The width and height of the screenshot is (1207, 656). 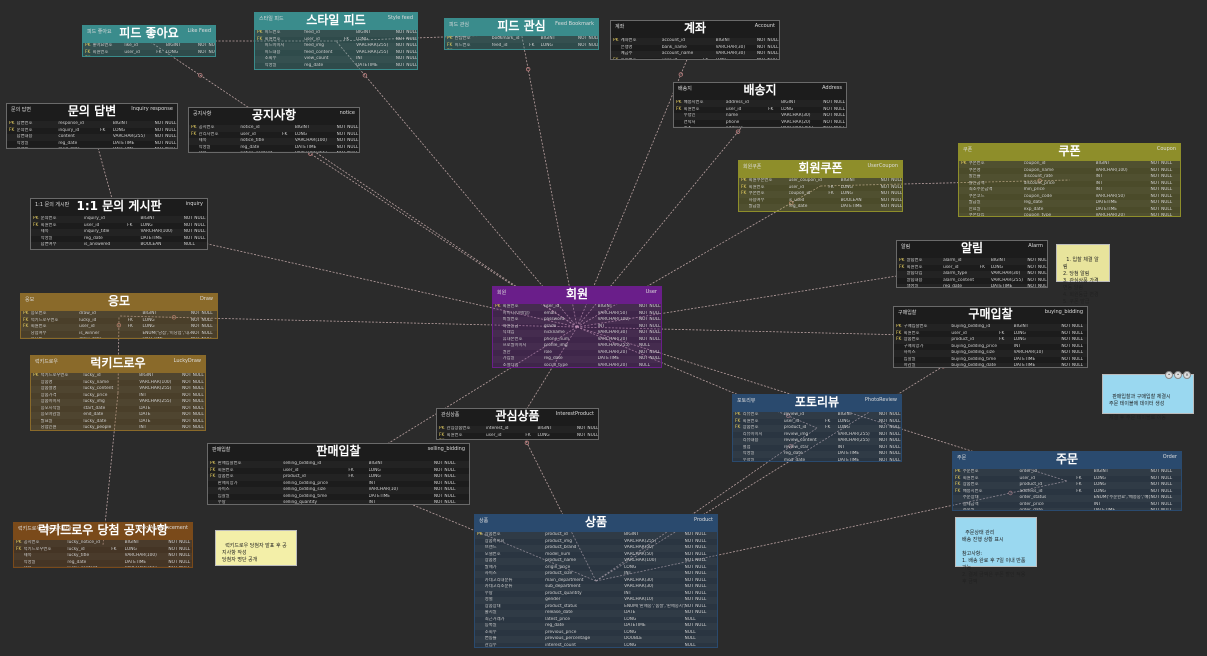 What do you see at coordinates (517, 439) in the screenshot?
I see `column-row: FK상품번호product_idFKLONGNOT NULL` at bounding box center [517, 439].